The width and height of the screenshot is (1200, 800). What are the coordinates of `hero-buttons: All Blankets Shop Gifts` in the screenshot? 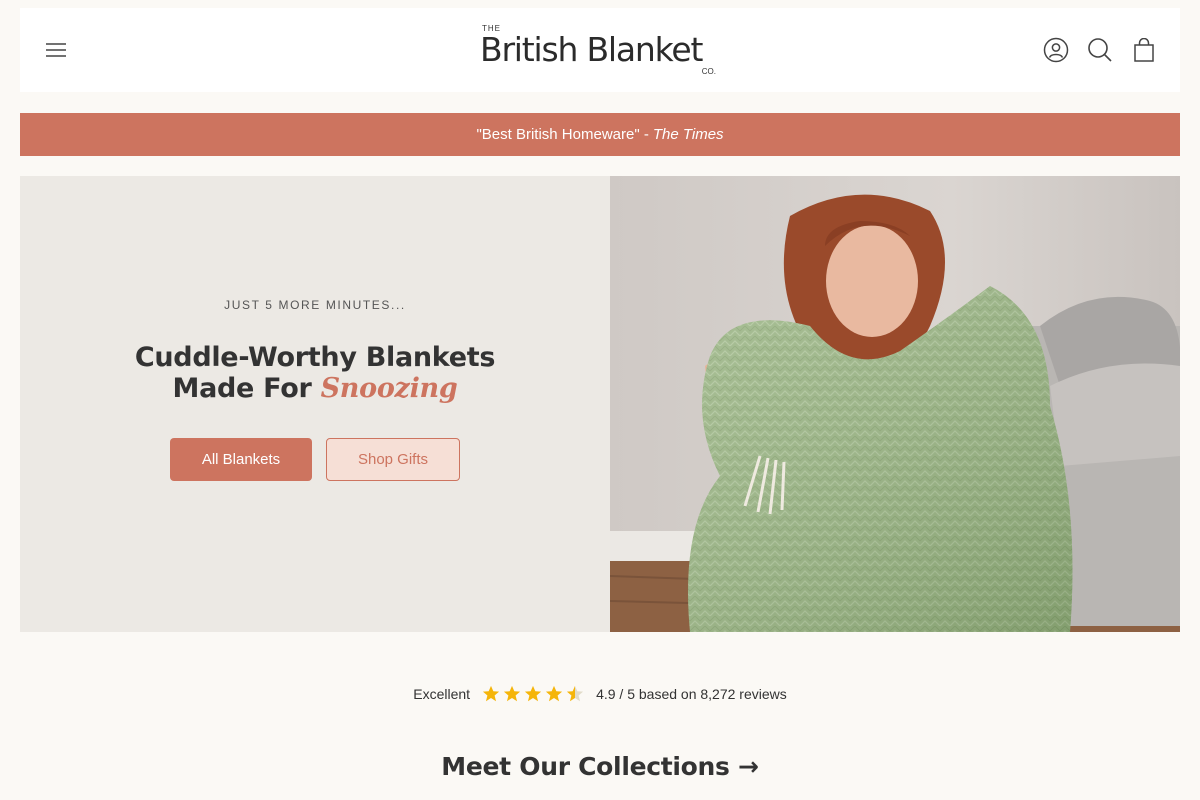 It's located at (315, 459).